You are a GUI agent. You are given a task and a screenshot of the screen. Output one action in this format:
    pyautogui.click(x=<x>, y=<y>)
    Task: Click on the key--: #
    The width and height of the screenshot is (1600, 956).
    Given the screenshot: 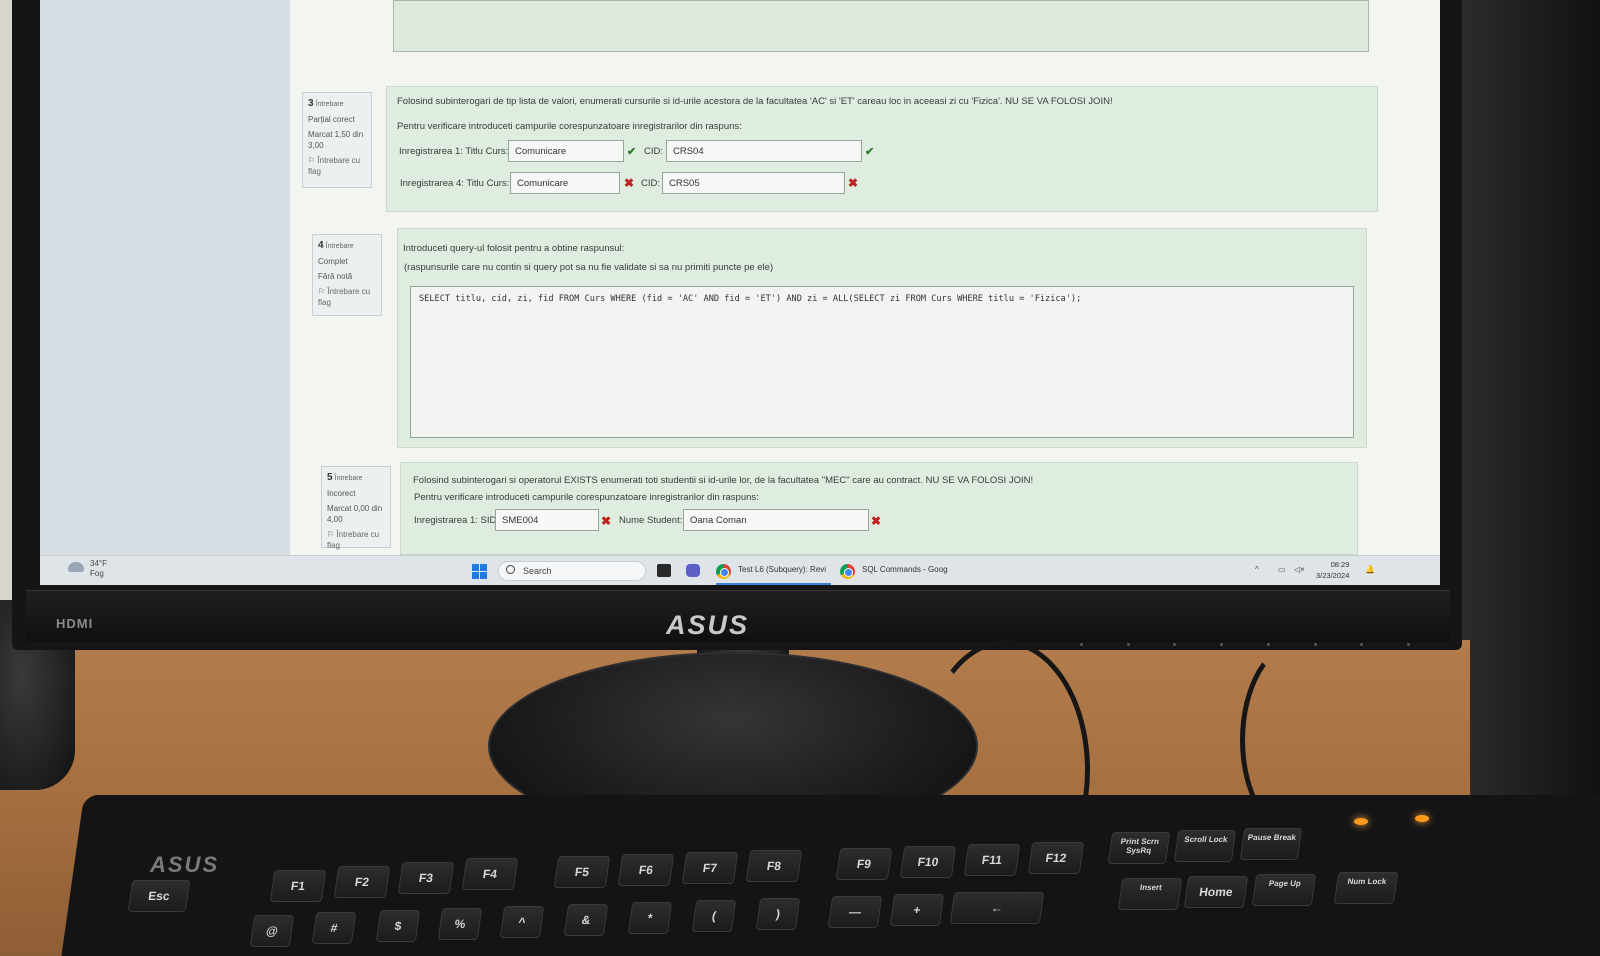 What is the action you would take?
    pyautogui.click(x=334, y=928)
    